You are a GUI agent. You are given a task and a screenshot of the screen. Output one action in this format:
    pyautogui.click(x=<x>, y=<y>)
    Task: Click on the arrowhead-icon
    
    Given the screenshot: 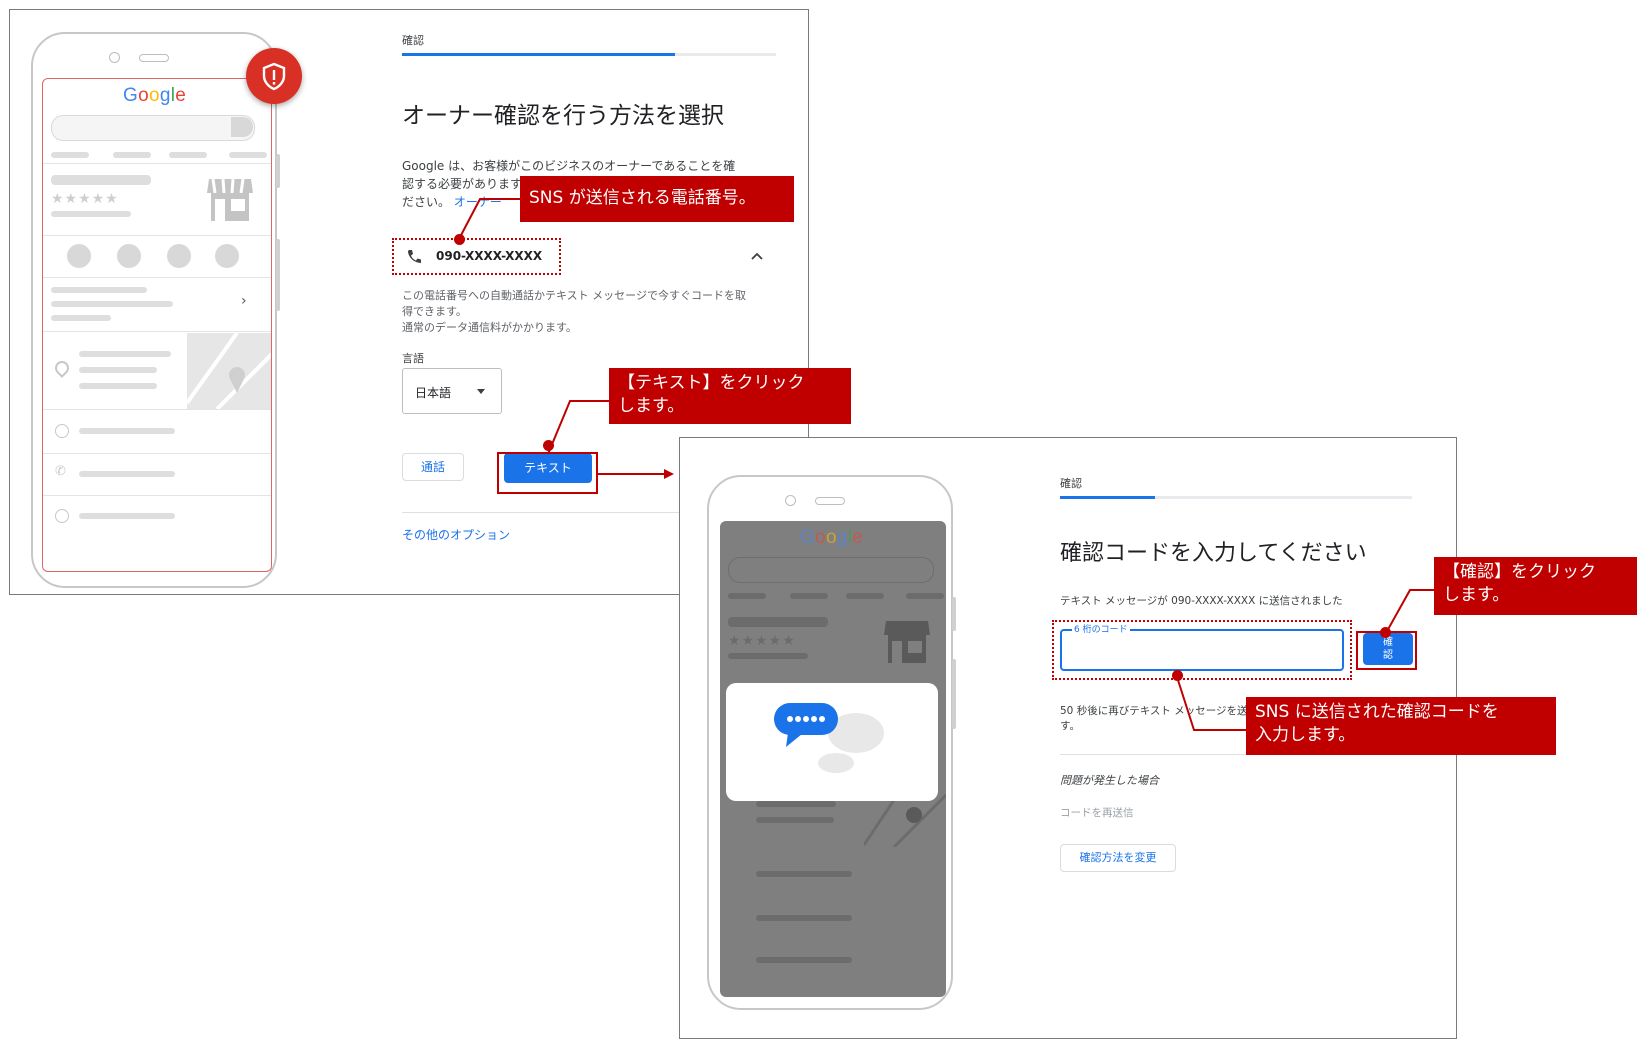 What is the action you would take?
    pyautogui.click(x=669, y=474)
    